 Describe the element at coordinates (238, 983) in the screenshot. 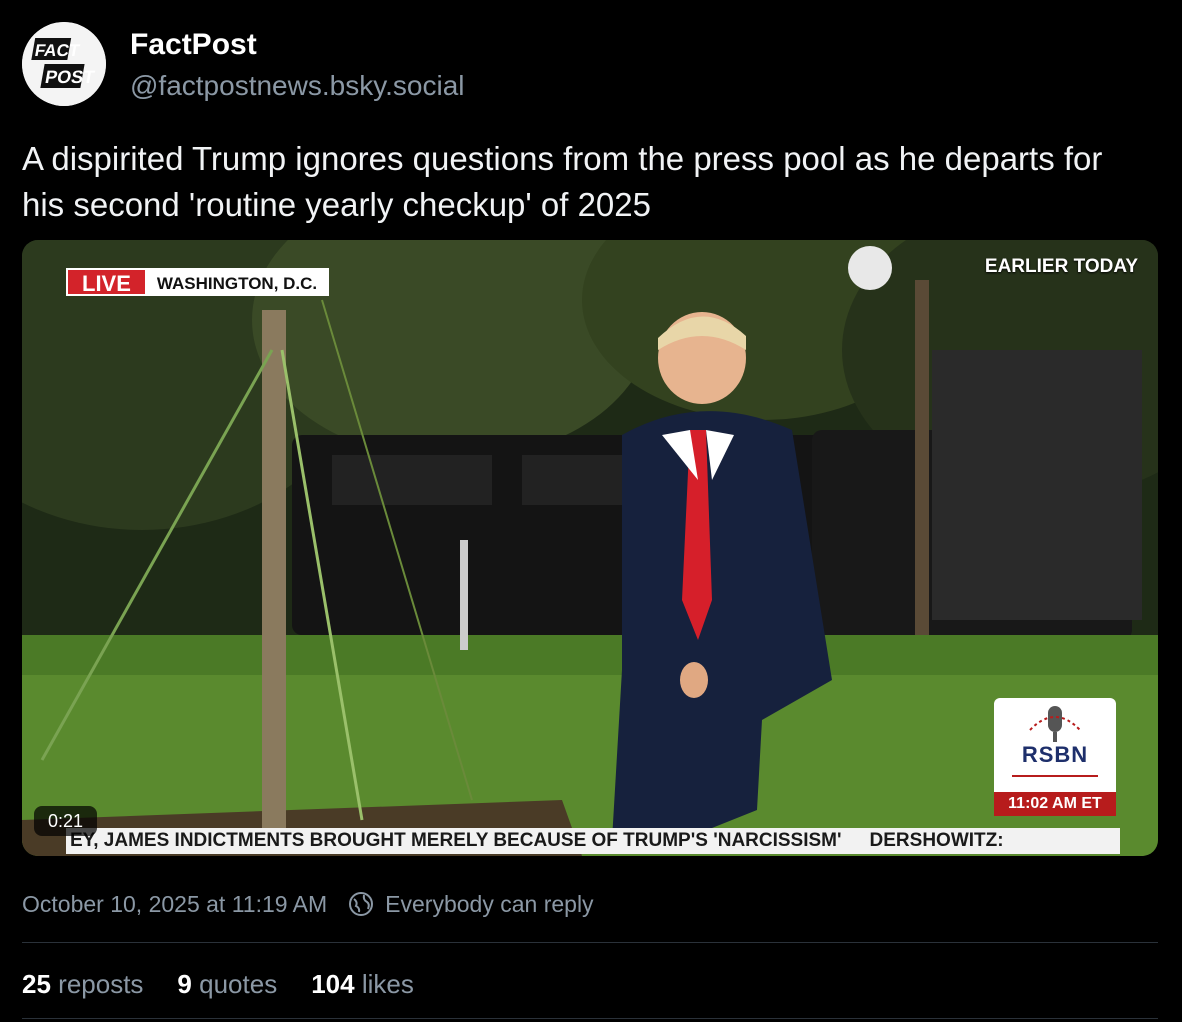

I see `quotes-label: quotes` at that location.